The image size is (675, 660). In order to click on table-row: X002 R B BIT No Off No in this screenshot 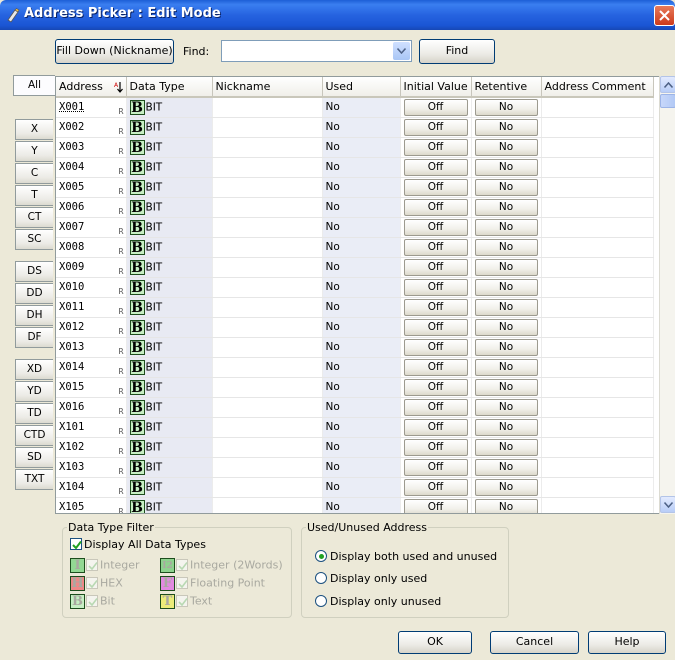, I will do `click(355, 127)`.